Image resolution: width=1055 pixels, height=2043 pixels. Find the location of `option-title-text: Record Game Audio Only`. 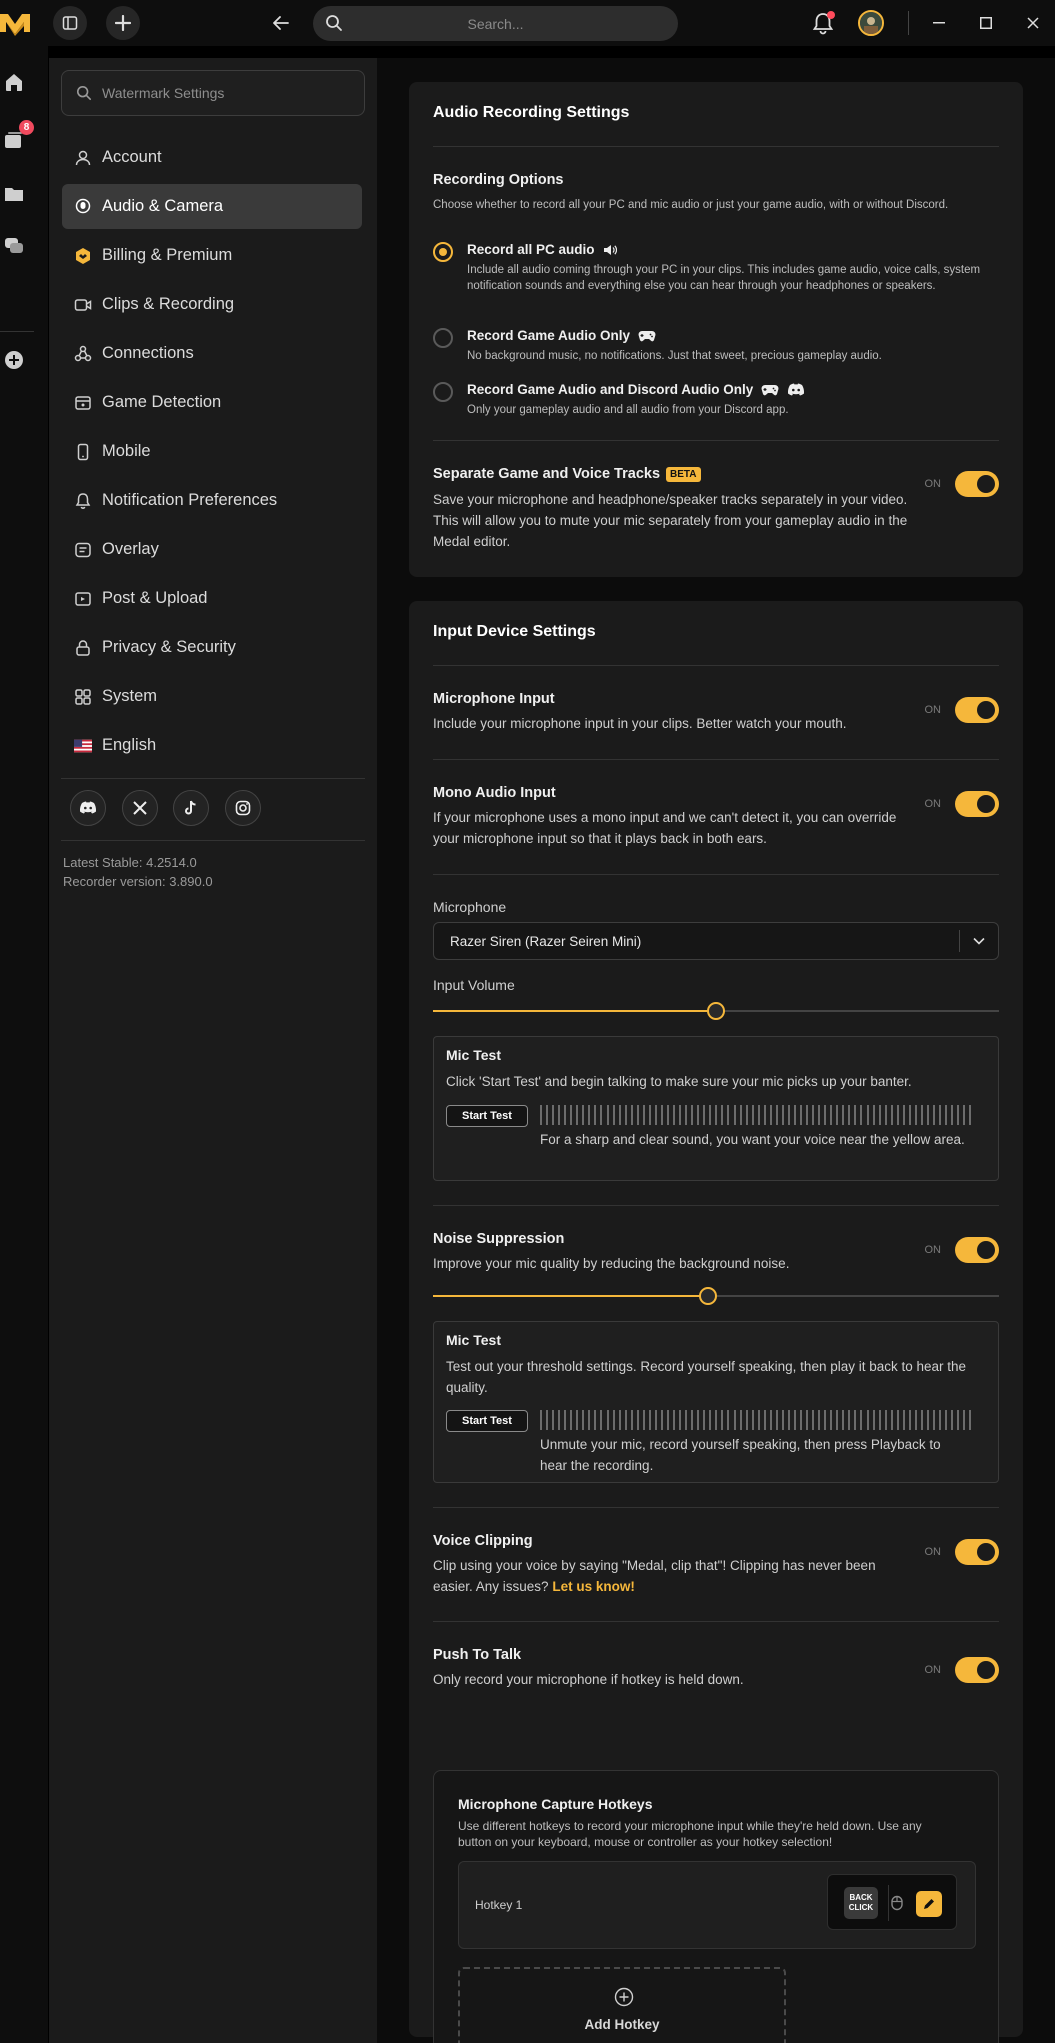

option-title-text: Record Game Audio Only is located at coordinates (549, 335).